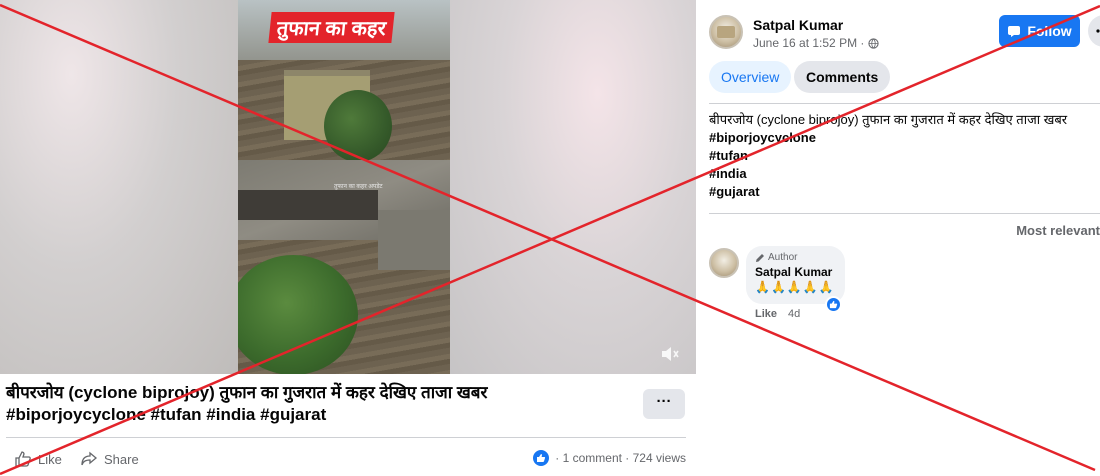 The image size is (1100, 476). I want to click on author-badge: Author, so click(795, 257).